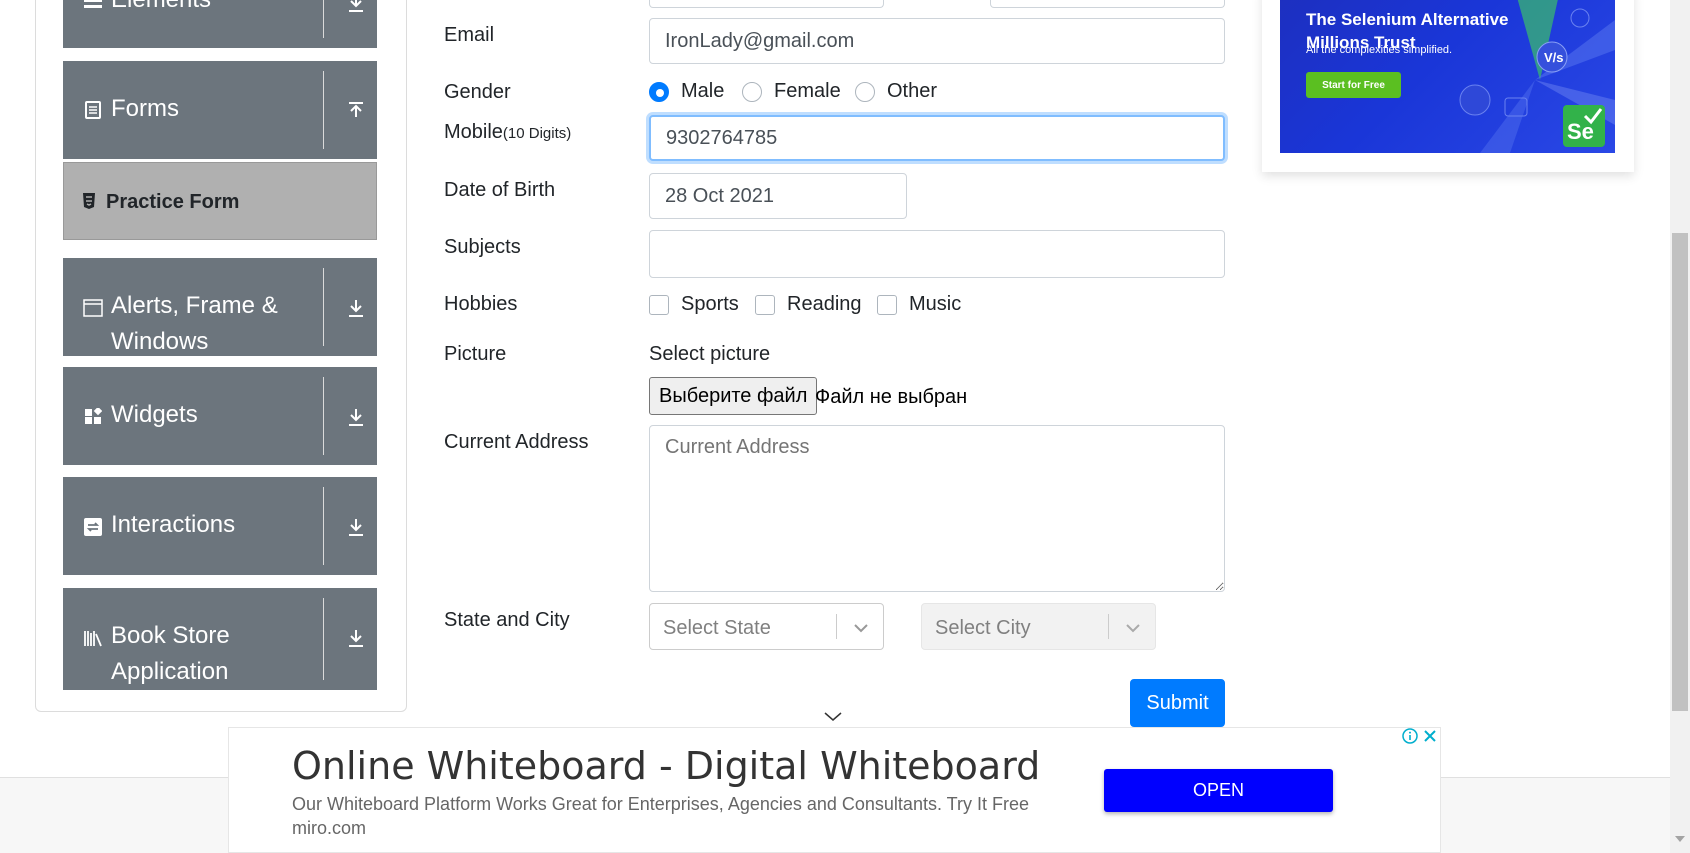 This screenshot has height=853, width=1690. What do you see at coordinates (666, 766) in the screenshot?
I see `banner-title: Online Whiteboard - Digital Whiteboard` at bounding box center [666, 766].